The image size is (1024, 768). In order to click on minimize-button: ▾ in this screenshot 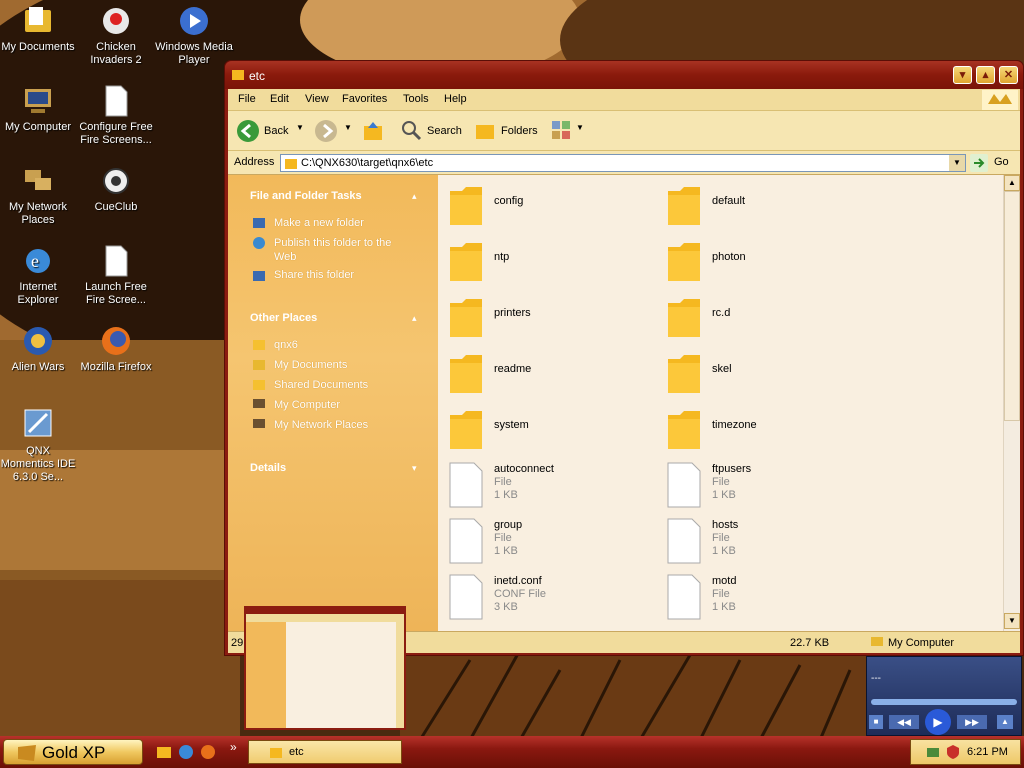, I will do `click(962, 75)`.